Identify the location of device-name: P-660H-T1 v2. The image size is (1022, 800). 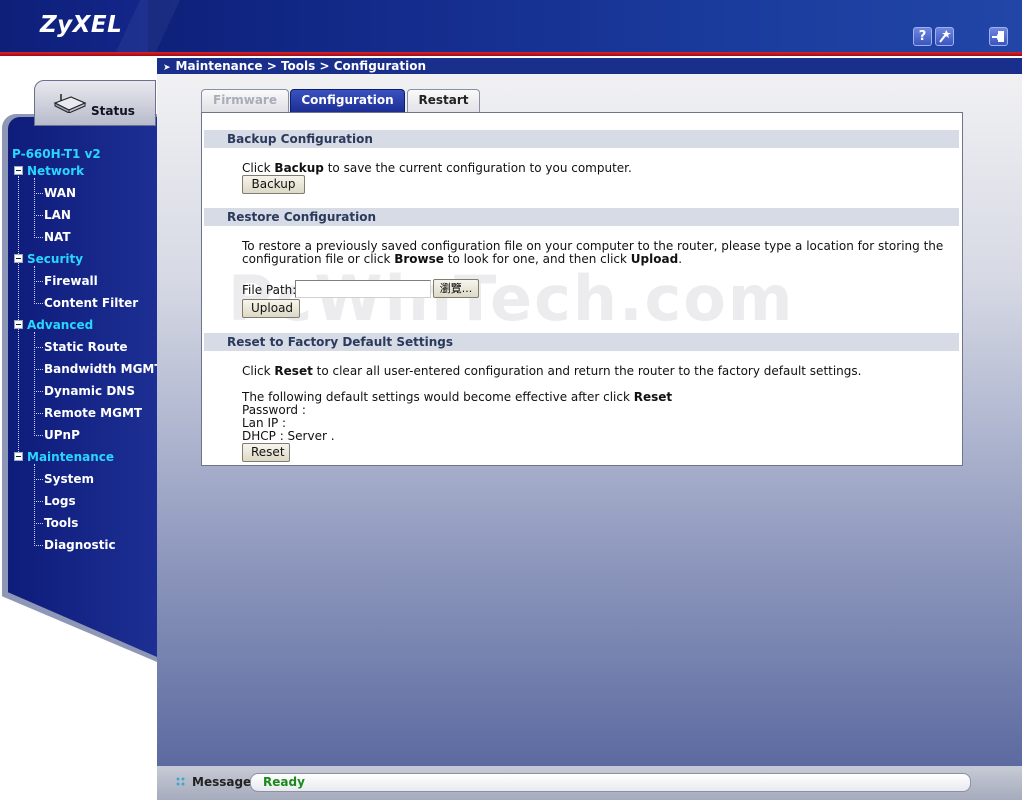
(56, 154).